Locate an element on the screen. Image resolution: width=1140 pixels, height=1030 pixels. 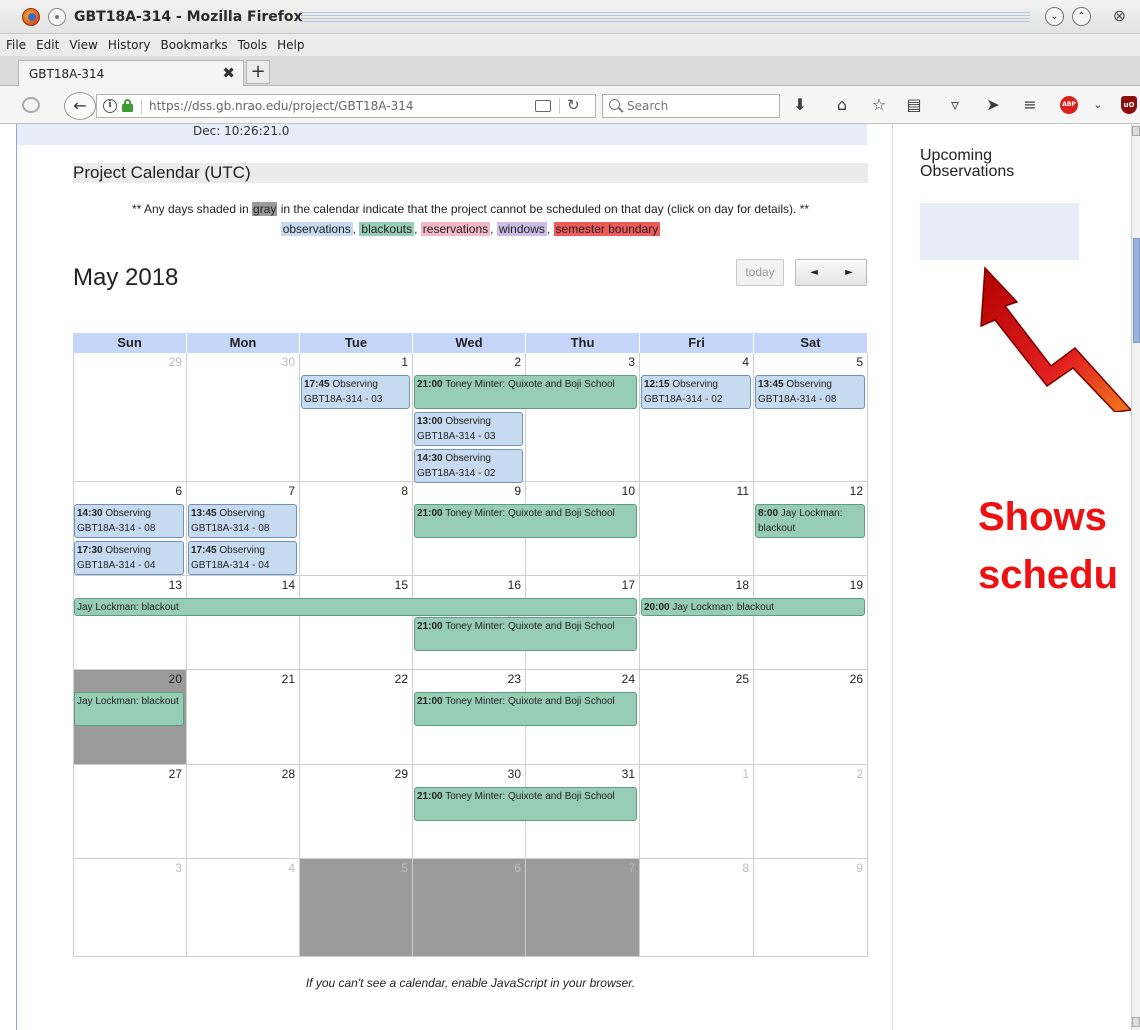
tab-close-icon: ✖ is located at coordinates (228, 73).